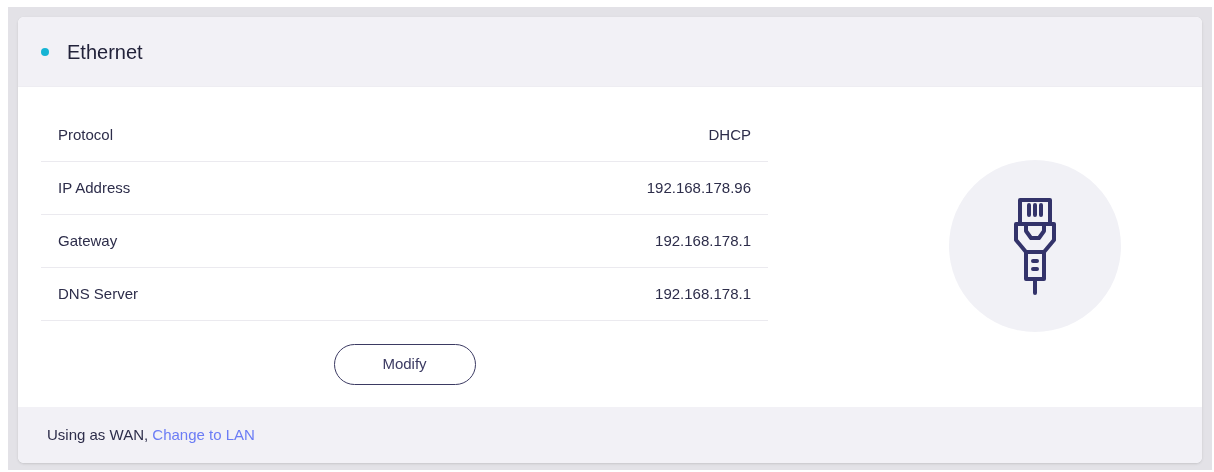  What do you see at coordinates (88, 240) in the screenshot?
I see `row-label: Gateway` at bounding box center [88, 240].